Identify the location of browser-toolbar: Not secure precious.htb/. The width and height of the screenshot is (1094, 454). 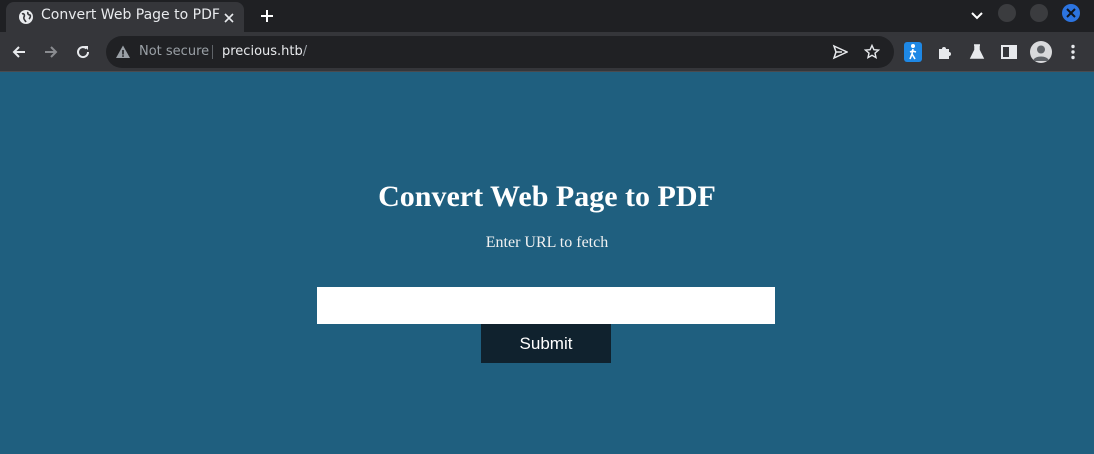
(547, 52).